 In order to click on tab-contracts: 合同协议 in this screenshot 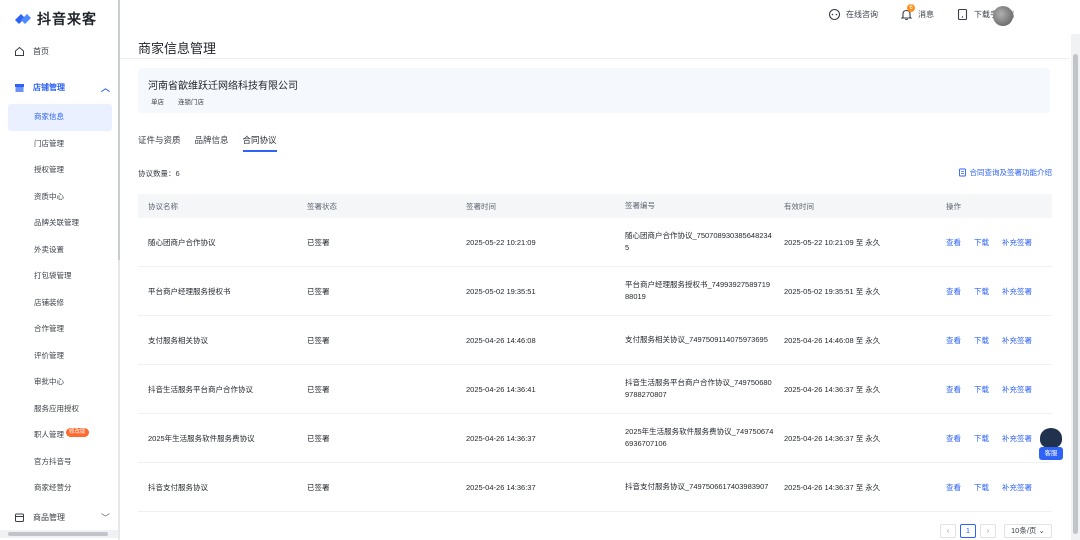, I will do `click(259, 143)`.